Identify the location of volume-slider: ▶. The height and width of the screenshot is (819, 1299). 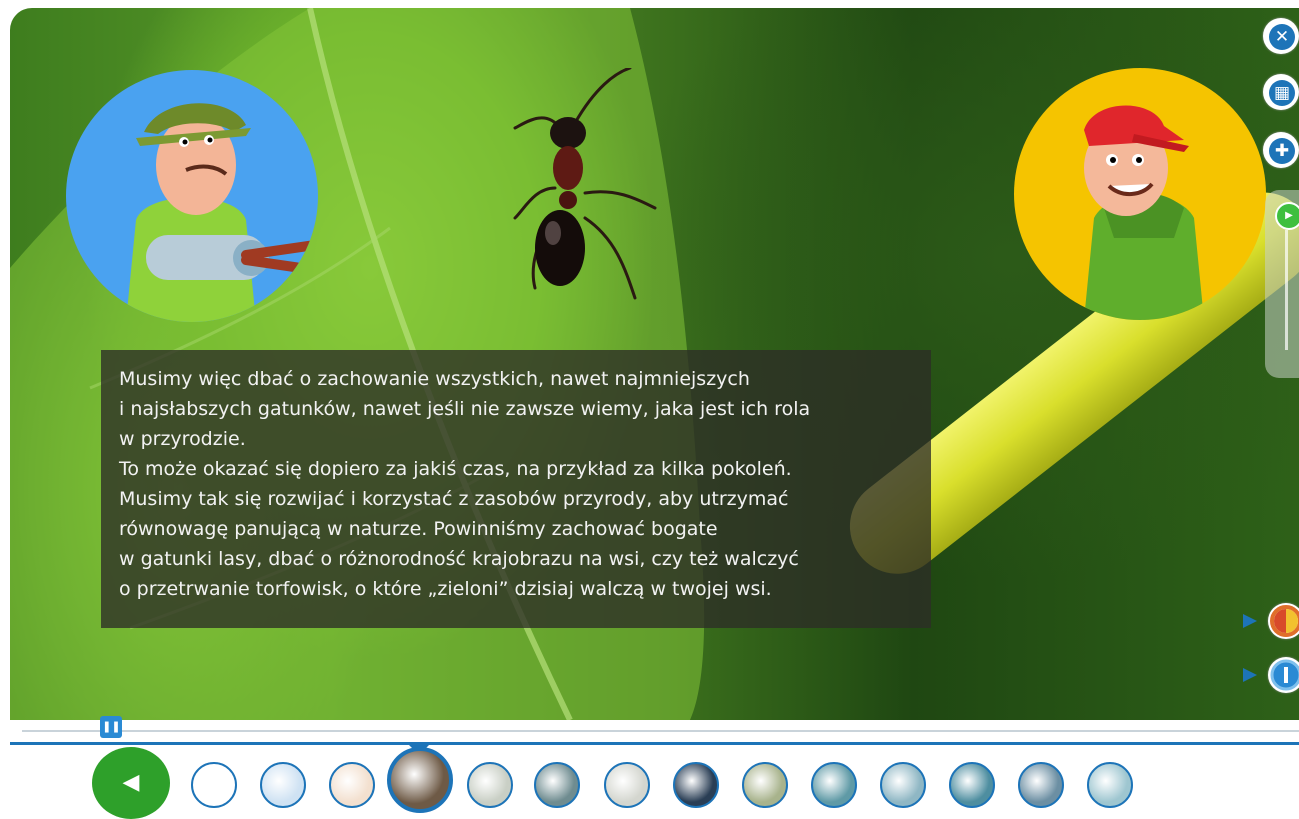
(1282, 284).